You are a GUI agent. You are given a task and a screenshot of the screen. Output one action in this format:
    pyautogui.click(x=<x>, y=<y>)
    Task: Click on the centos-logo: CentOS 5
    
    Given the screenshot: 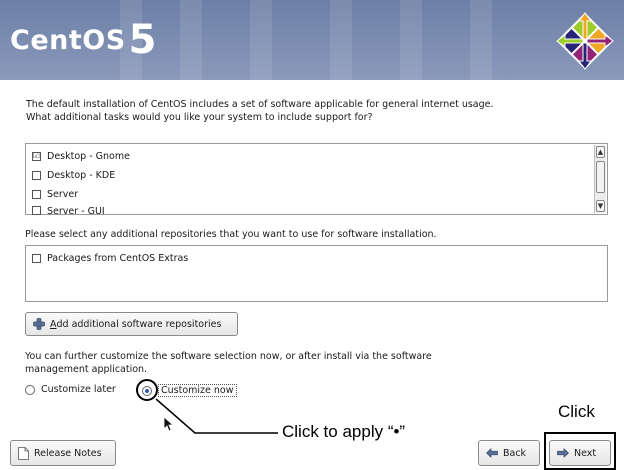 What is the action you would take?
    pyautogui.click(x=83, y=40)
    